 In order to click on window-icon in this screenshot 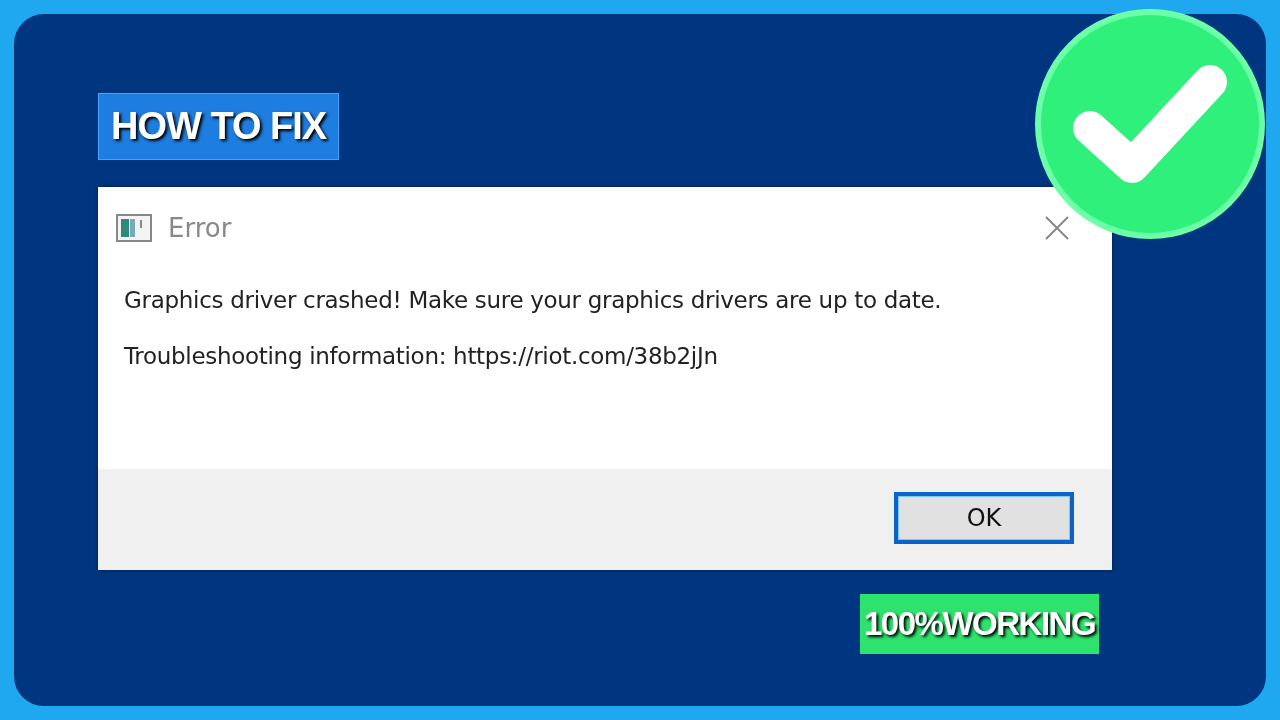, I will do `click(134, 228)`.